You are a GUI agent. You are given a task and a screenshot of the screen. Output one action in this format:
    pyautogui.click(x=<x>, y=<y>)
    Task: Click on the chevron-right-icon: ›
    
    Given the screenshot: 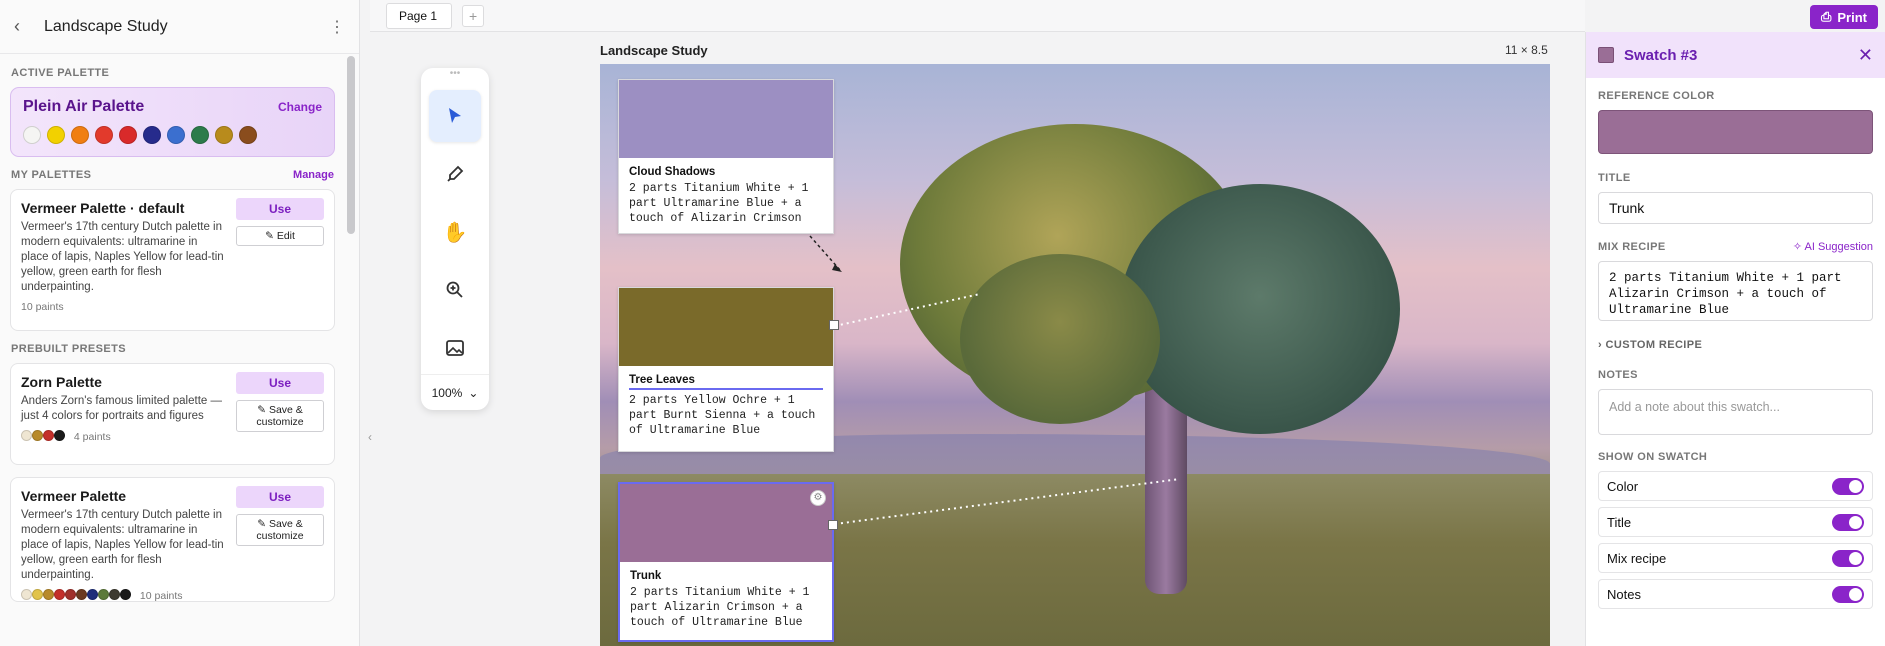 What is the action you would take?
    pyautogui.click(x=1600, y=345)
    